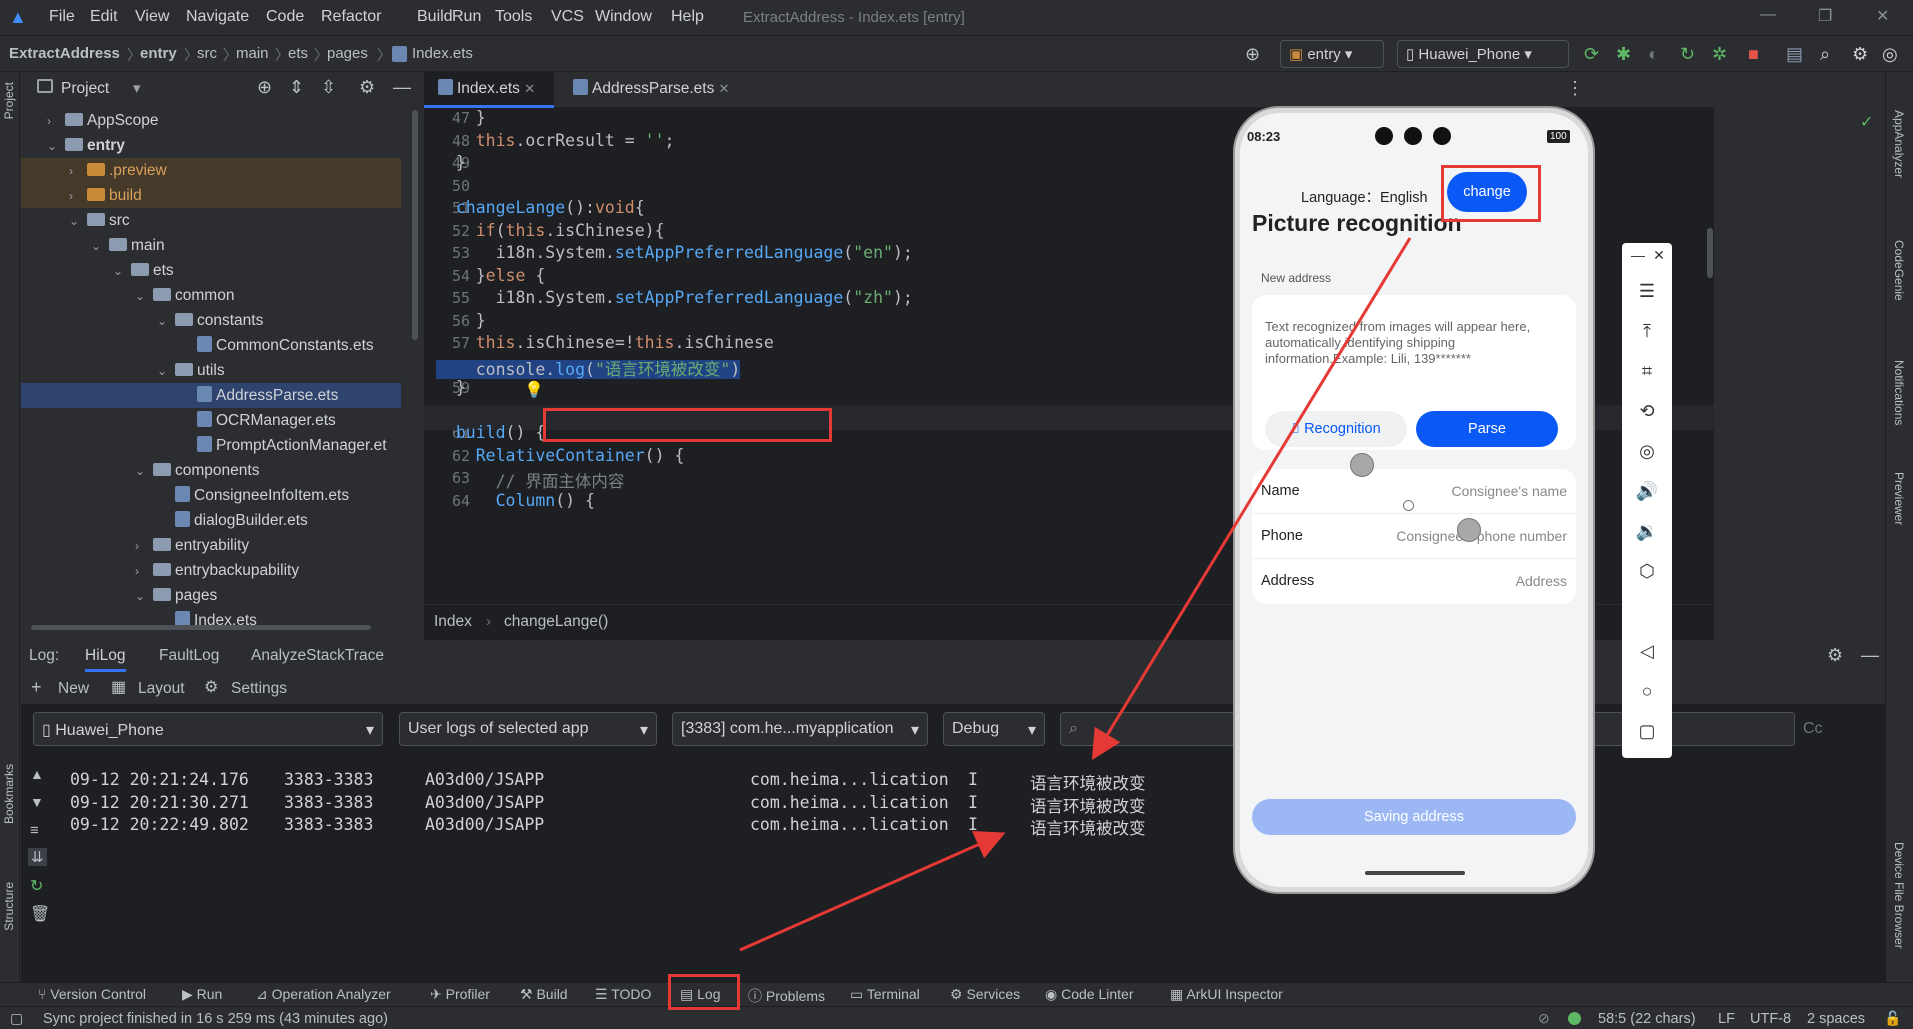 The width and height of the screenshot is (1913, 1029). I want to click on stripe-previewer: Previewer, so click(1899, 498).